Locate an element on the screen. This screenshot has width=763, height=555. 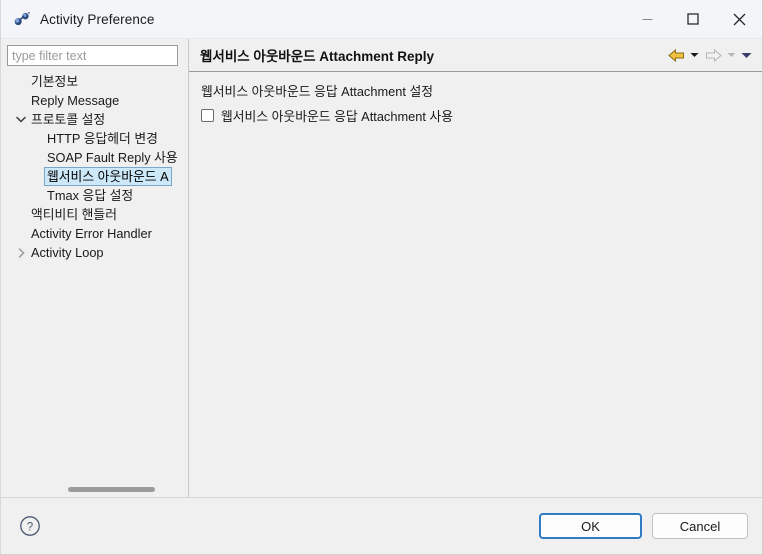
tree-item-label: Activity Loop is located at coordinates (67, 252).